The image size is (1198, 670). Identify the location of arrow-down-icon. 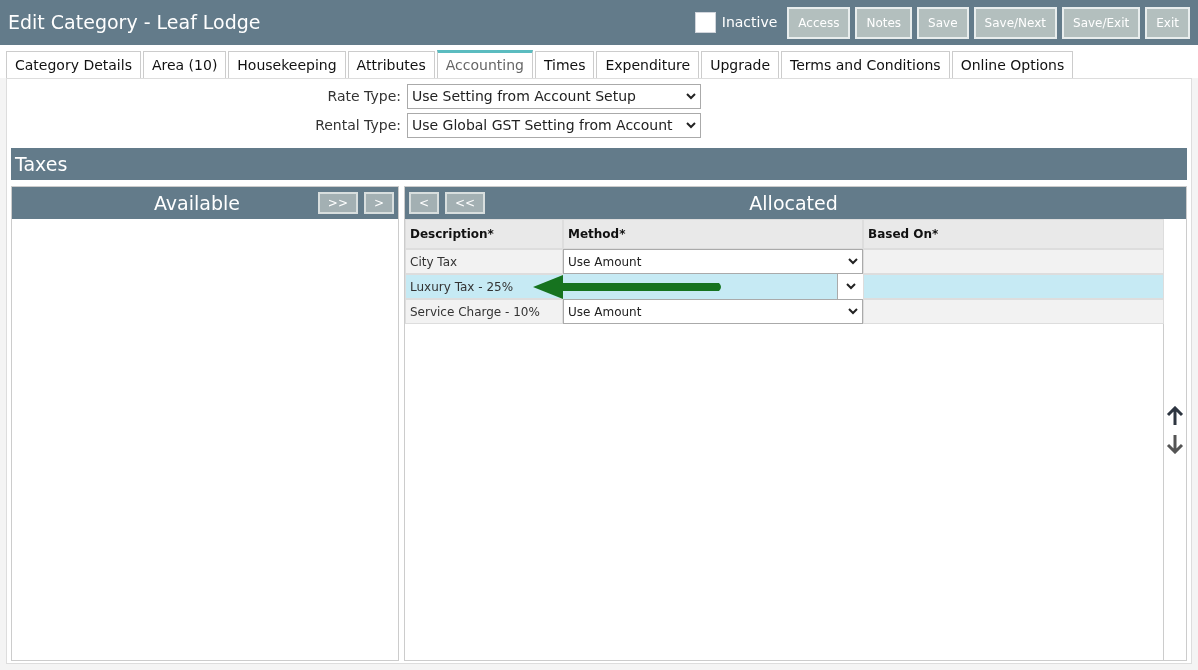
(1175, 444).